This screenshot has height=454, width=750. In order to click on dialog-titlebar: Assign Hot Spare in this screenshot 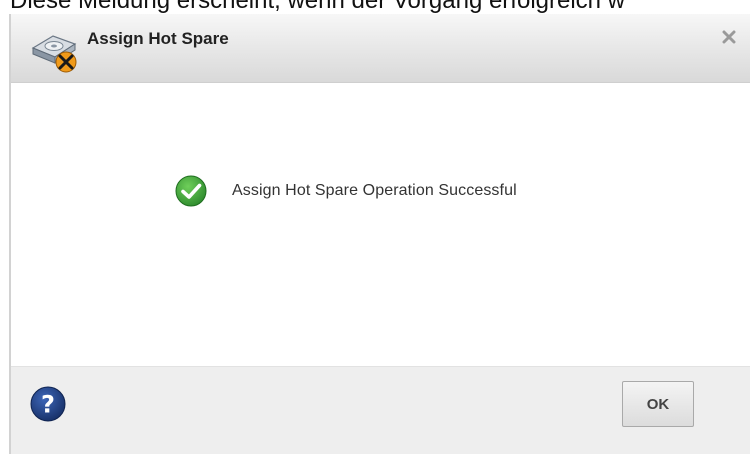, I will do `click(380, 48)`.